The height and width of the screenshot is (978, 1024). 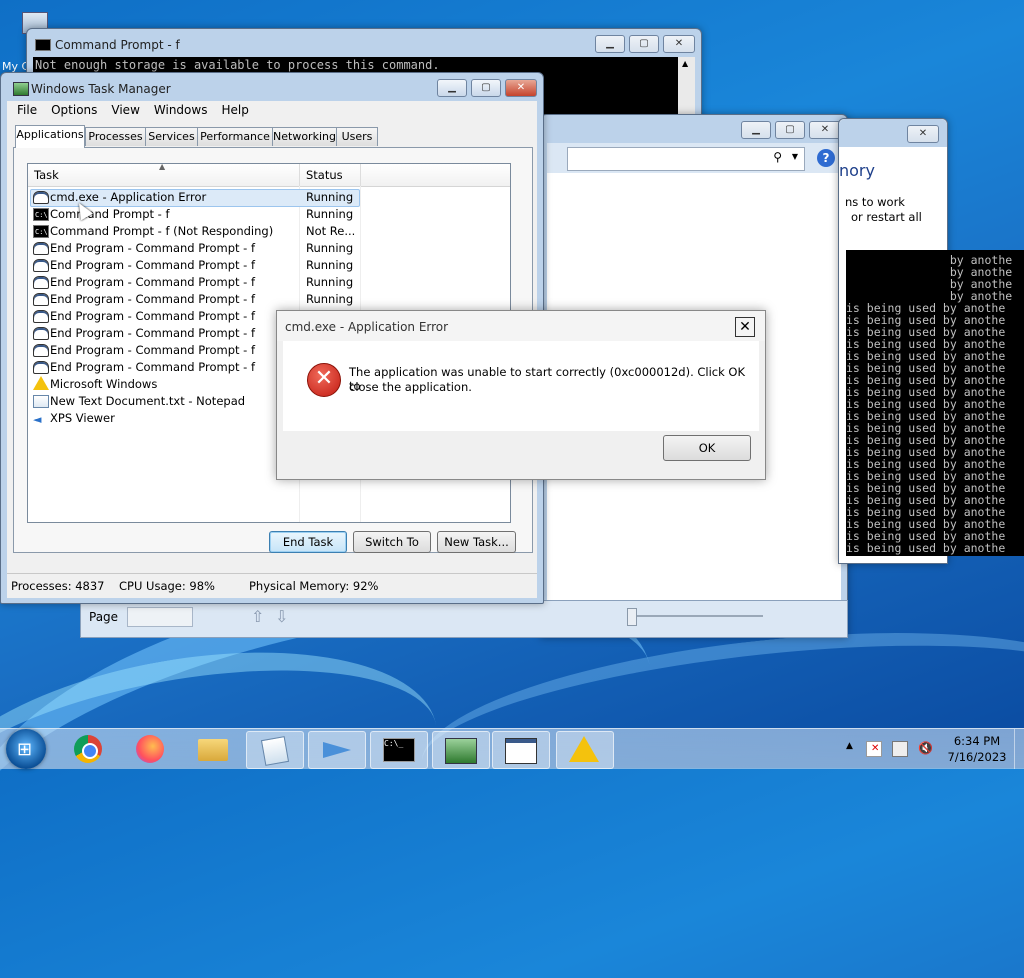 What do you see at coordinates (632, 617) in the screenshot?
I see `slider-thumb` at bounding box center [632, 617].